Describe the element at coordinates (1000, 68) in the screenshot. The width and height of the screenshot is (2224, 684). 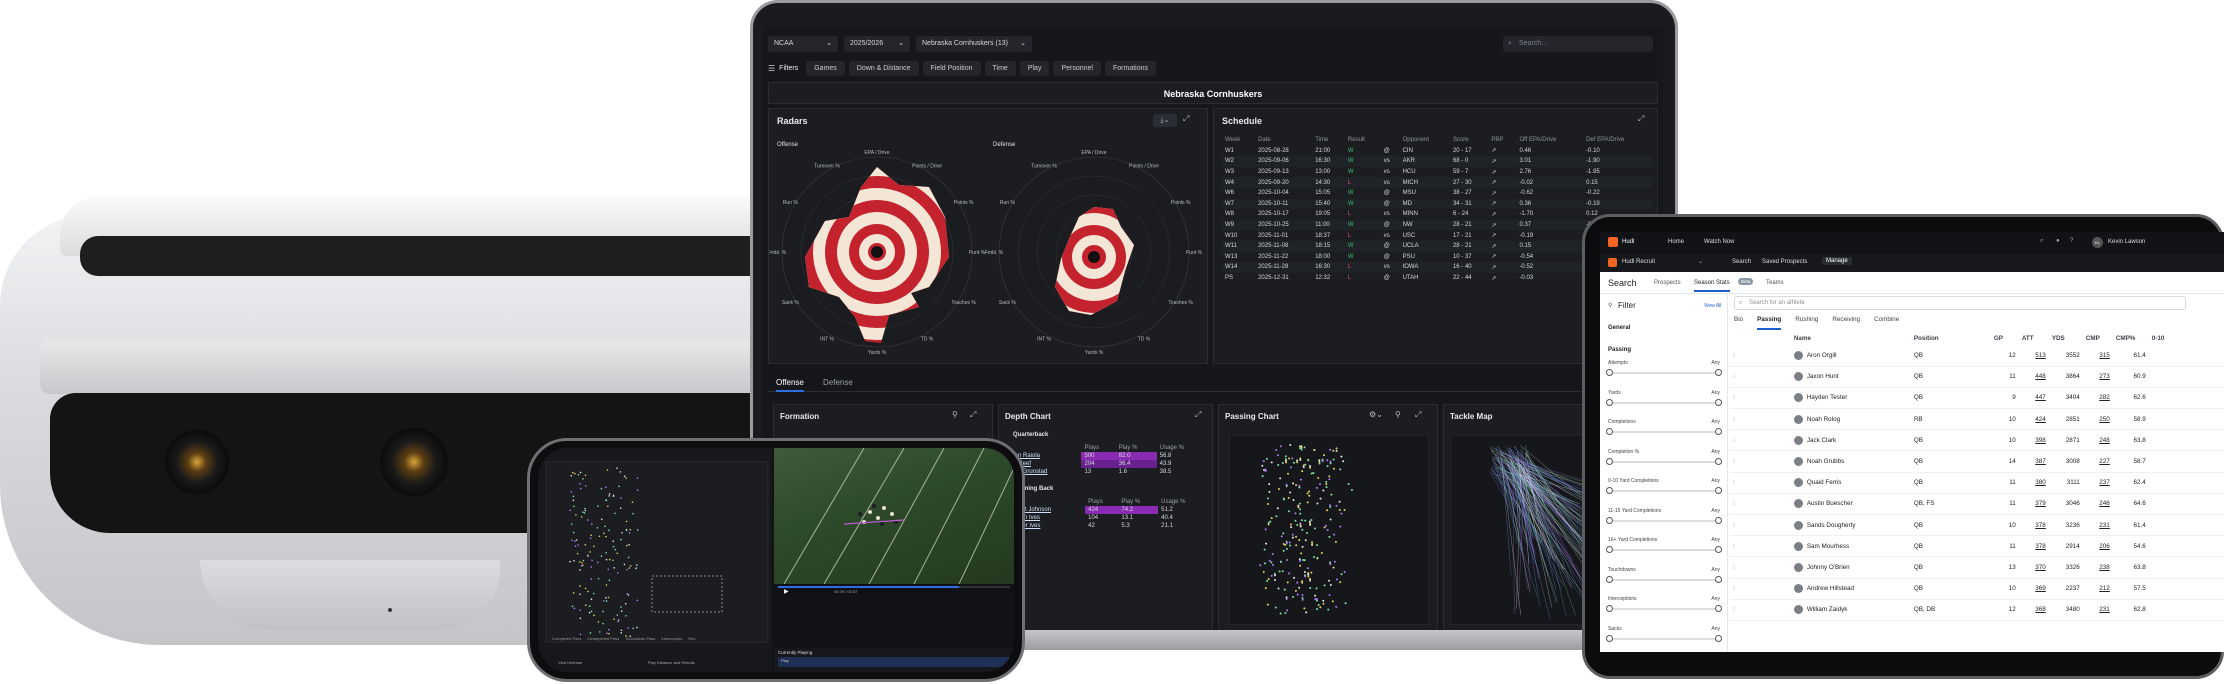
I see `filter-pill-time: Time` at that location.